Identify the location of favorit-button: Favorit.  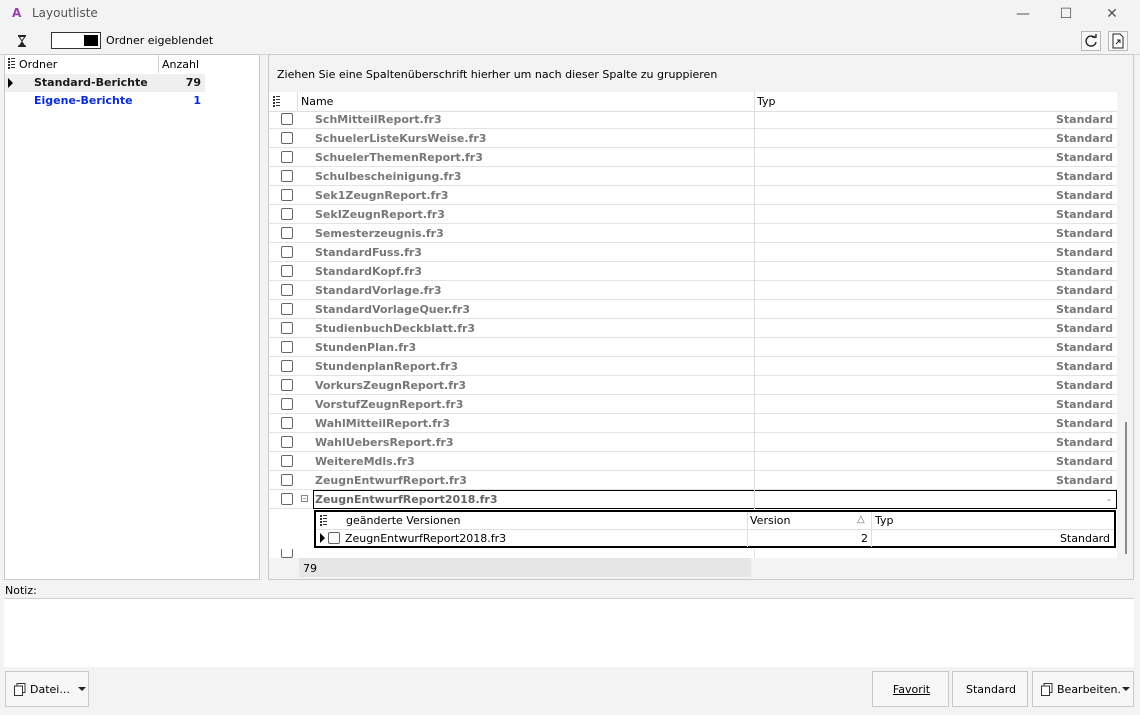
(910, 689).